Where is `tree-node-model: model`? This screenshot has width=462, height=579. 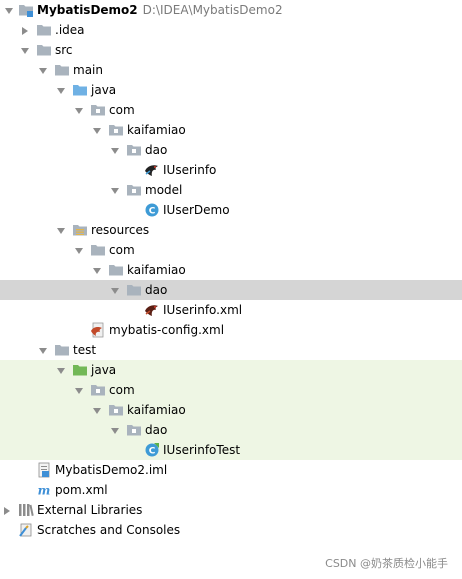
tree-node-model: model is located at coordinates (231, 190).